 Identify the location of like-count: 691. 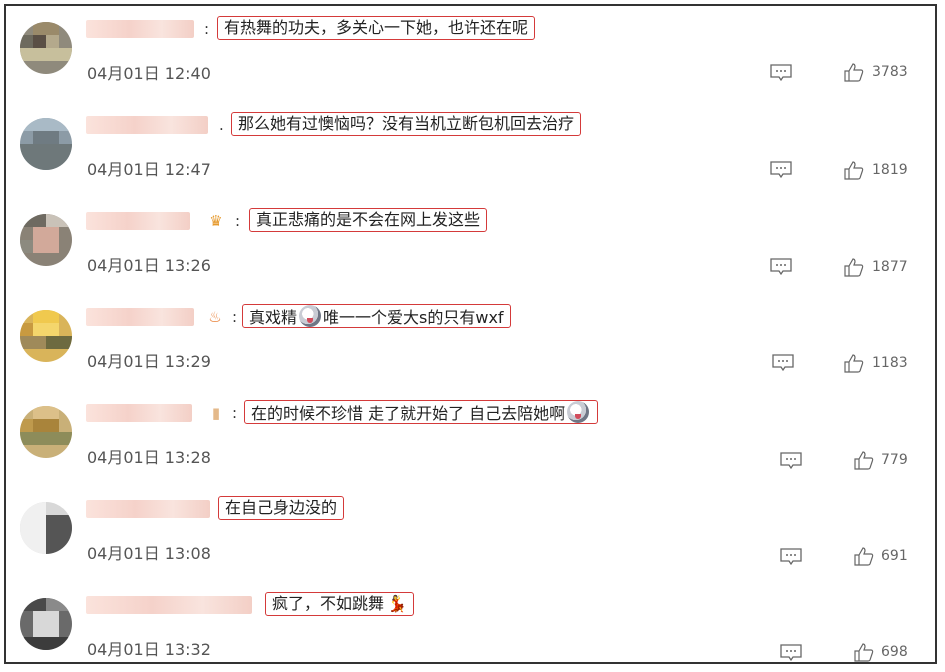
(894, 556).